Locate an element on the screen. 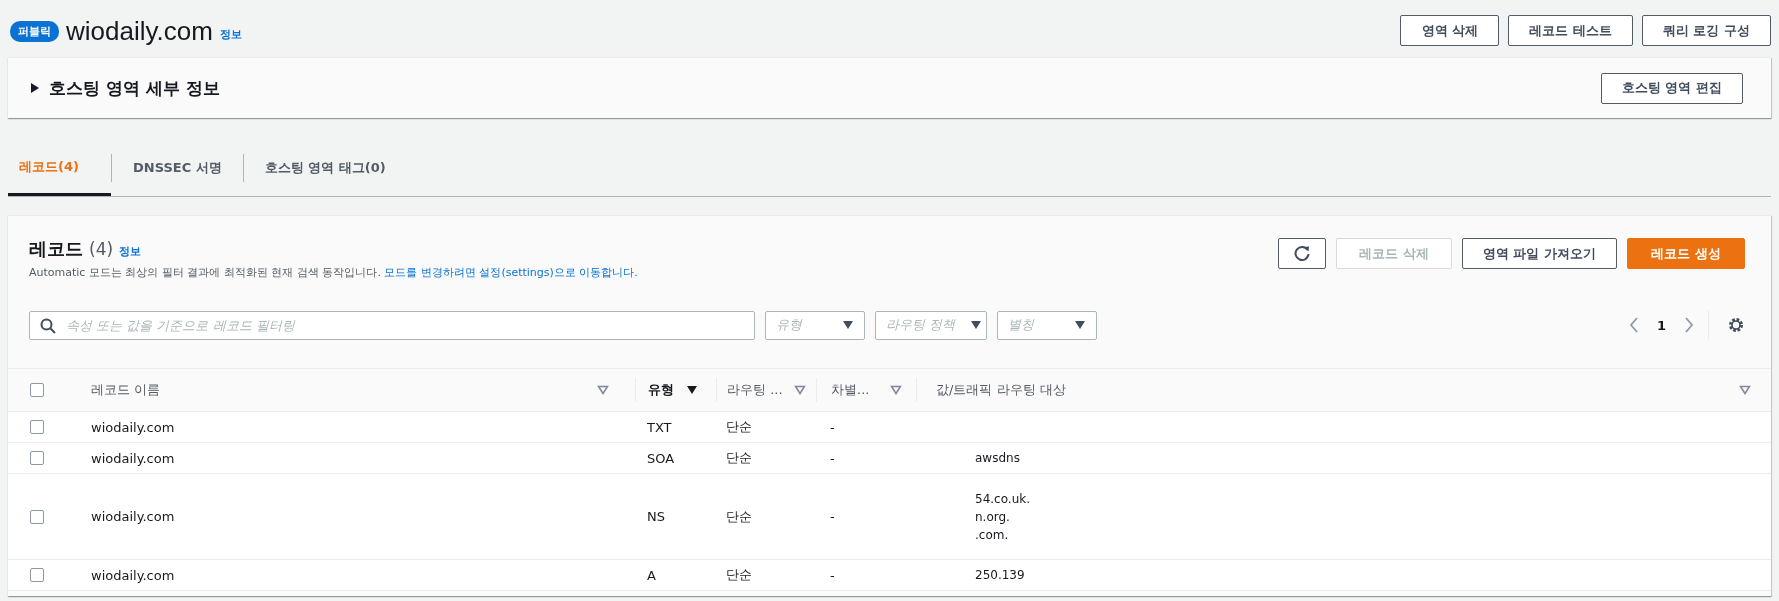 The height and width of the screenshot is (601, 1779). record-count: (4) is located at coordinates (101, 249).